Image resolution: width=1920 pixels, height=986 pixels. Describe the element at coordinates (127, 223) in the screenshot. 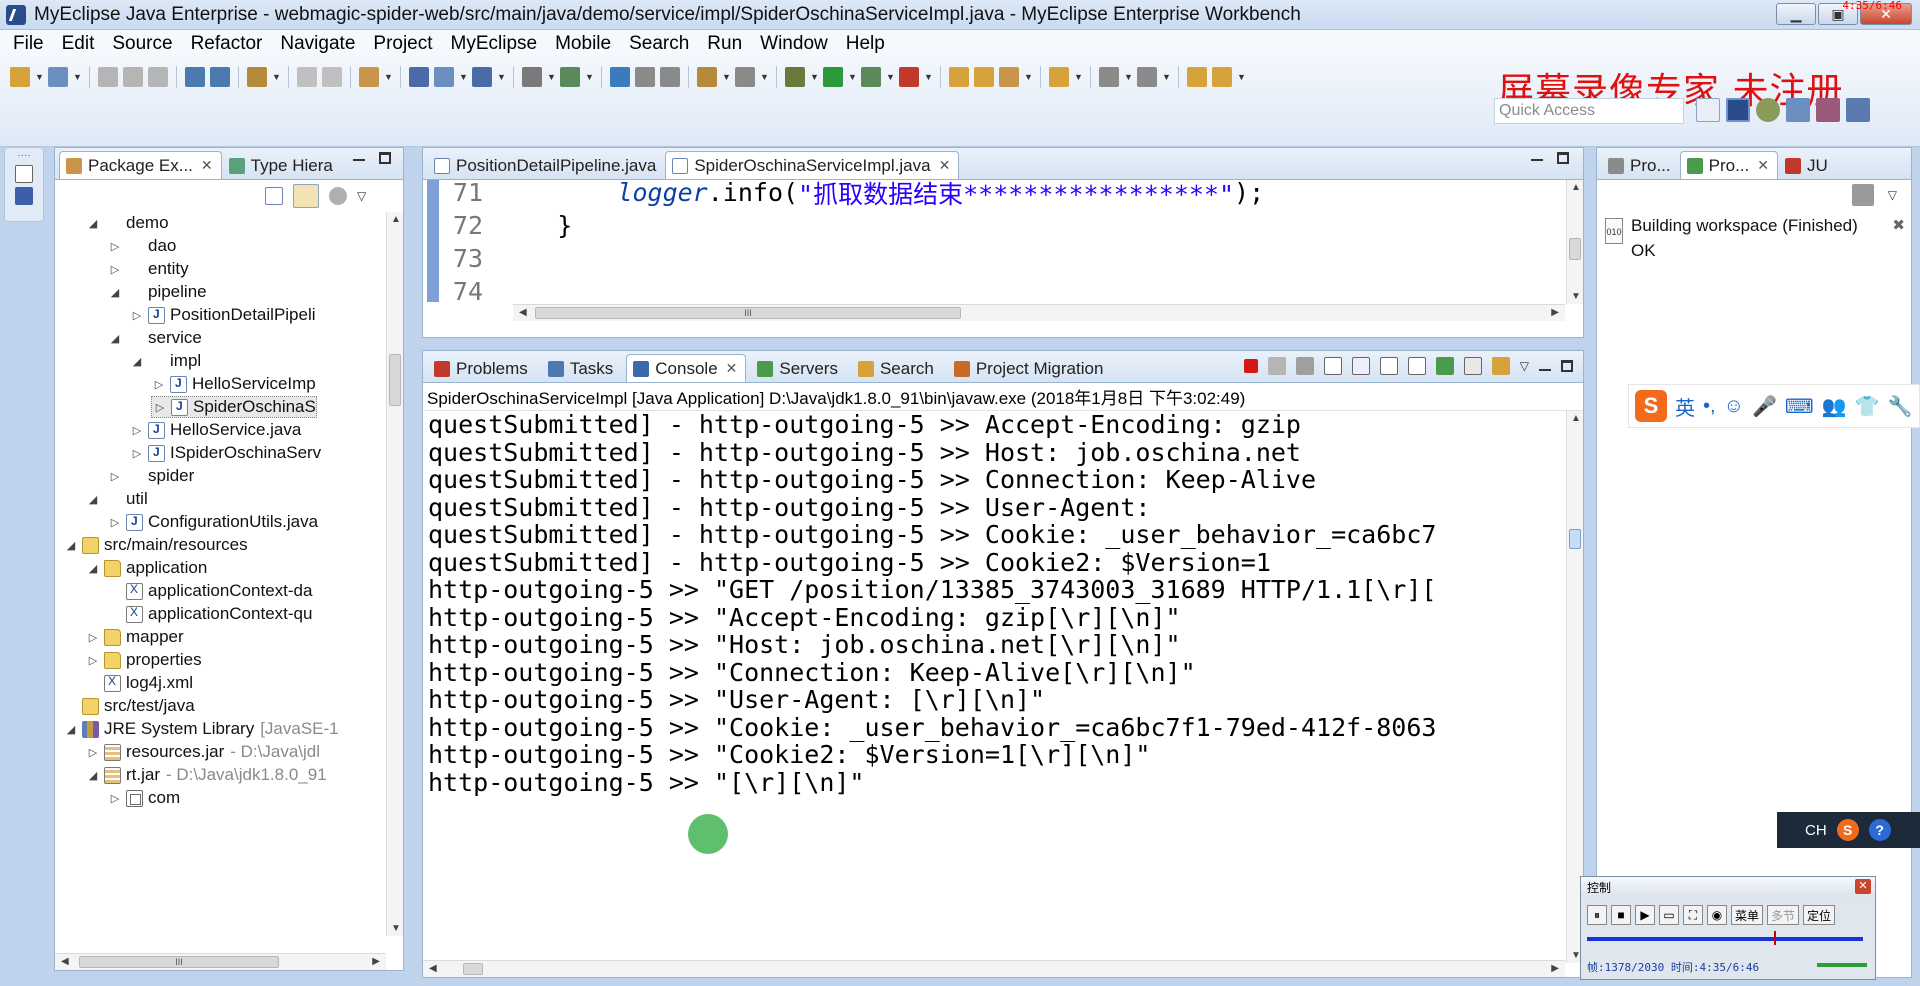

I see `tree-item: ◢ demo` at that location.